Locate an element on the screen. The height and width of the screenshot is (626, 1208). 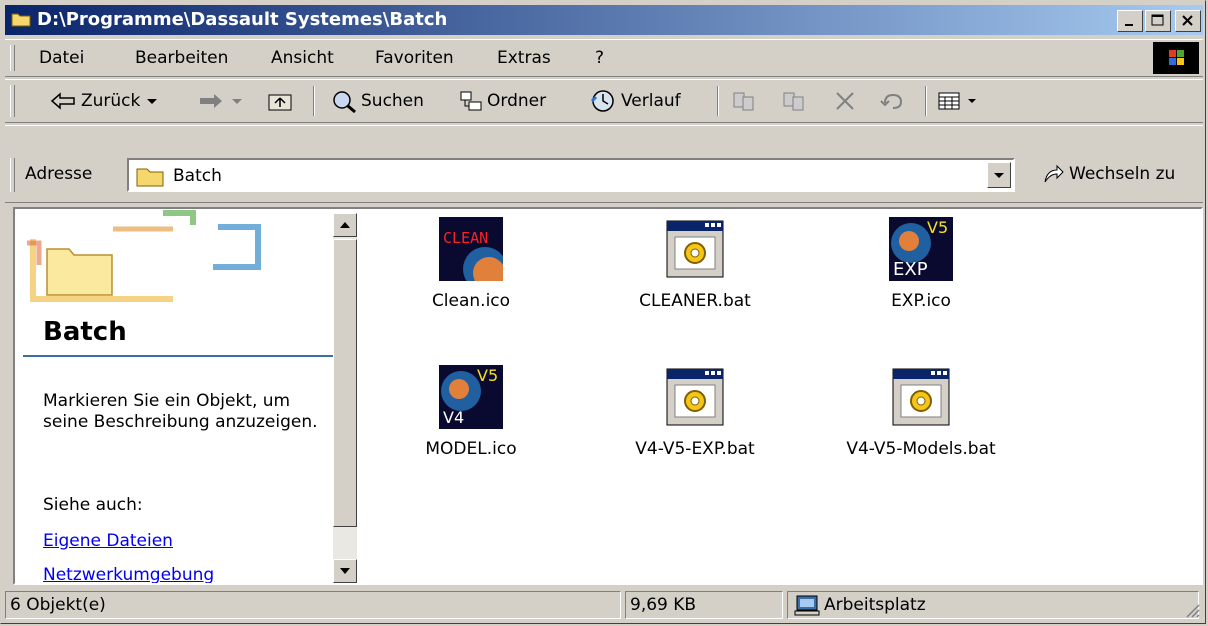
file-name: V4-V5-Models.bat is located at coordinates (921, 449).